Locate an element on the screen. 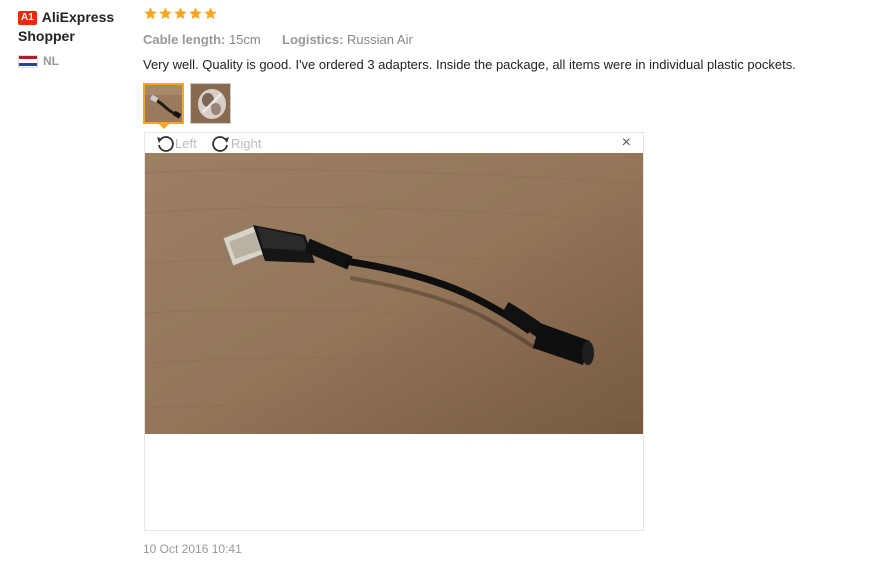 This screenshot has height=562, width=883. rotate-right-button: Right is located at coordinates (236, 143).